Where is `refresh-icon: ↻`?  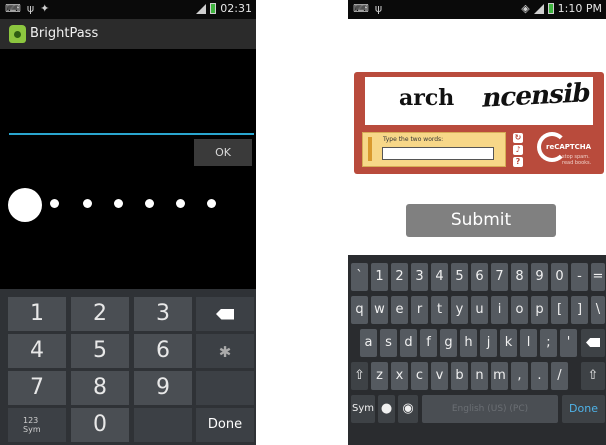
refresh-icon: ↻ is located at coordinates (518, 138).